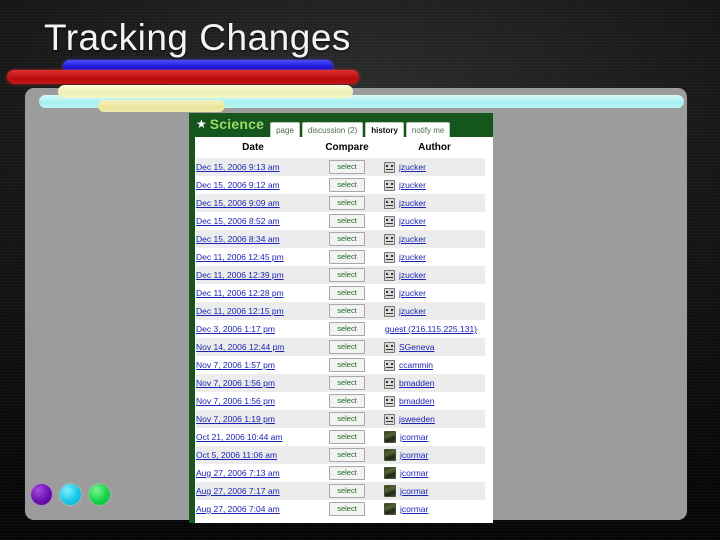 The width and height of the screenshot is (720, 540). I want to click on cell-date: Nov 14, 2006 12:44 pm, so click(253, 347).